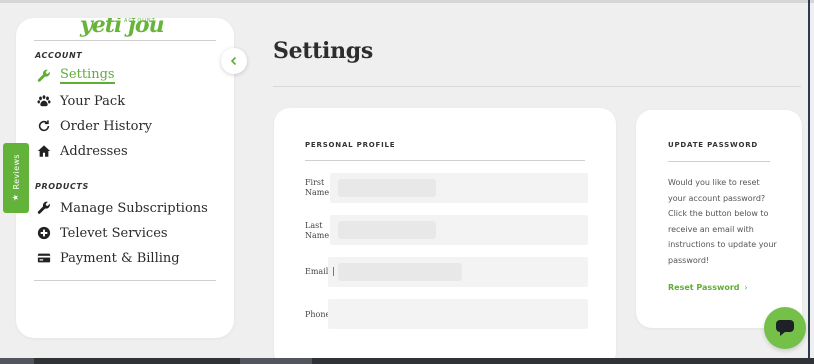 The height and width of the screenshot is (364, 814). Describe the element at coordinates (333, 271) in the screenshot. I see `text-caret` at that location.